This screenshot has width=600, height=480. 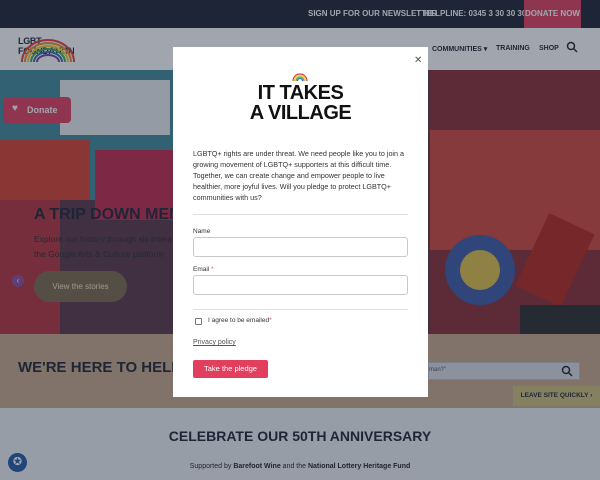 I want to click on email-consent-text: I agree to be emailed, so click(x=239, y=320).